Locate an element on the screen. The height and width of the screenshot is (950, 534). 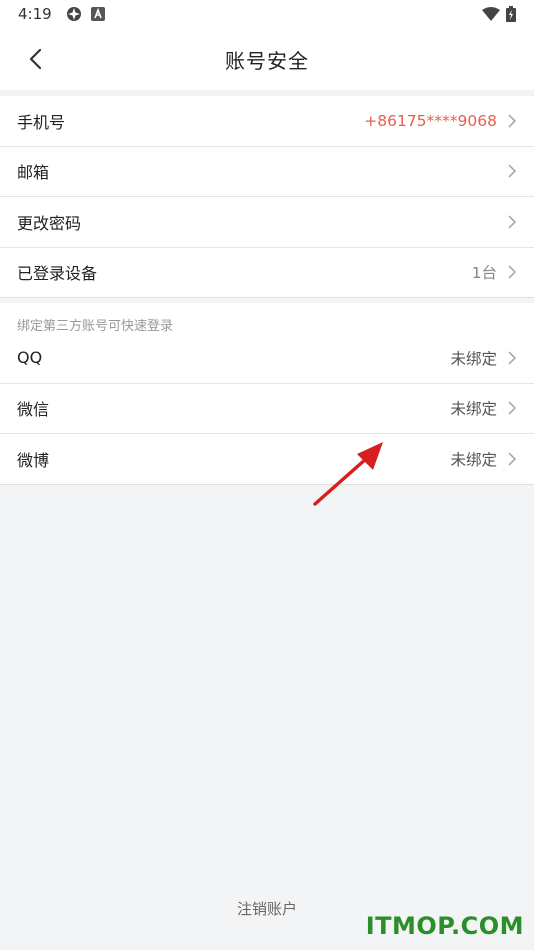
change-password-label: 更改密码 is located at coordinates (49, 223).